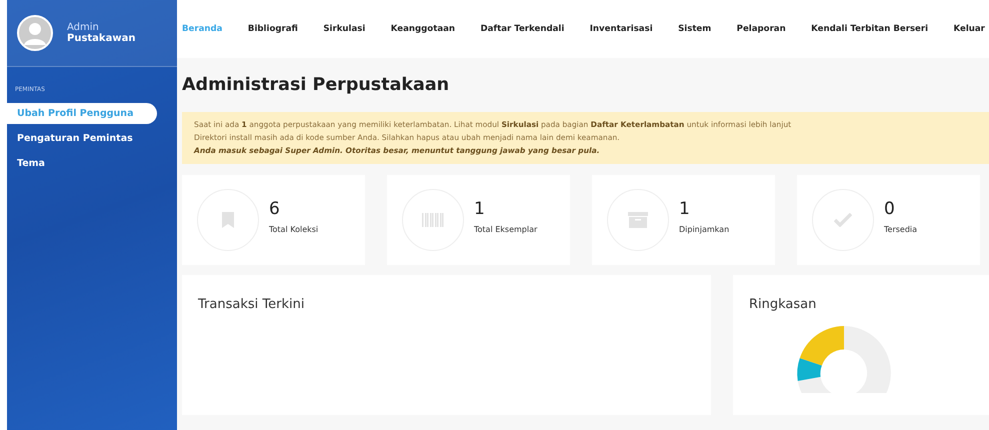 The image size is (989, 430). I want to click on archive-icon, so click(638, 220).